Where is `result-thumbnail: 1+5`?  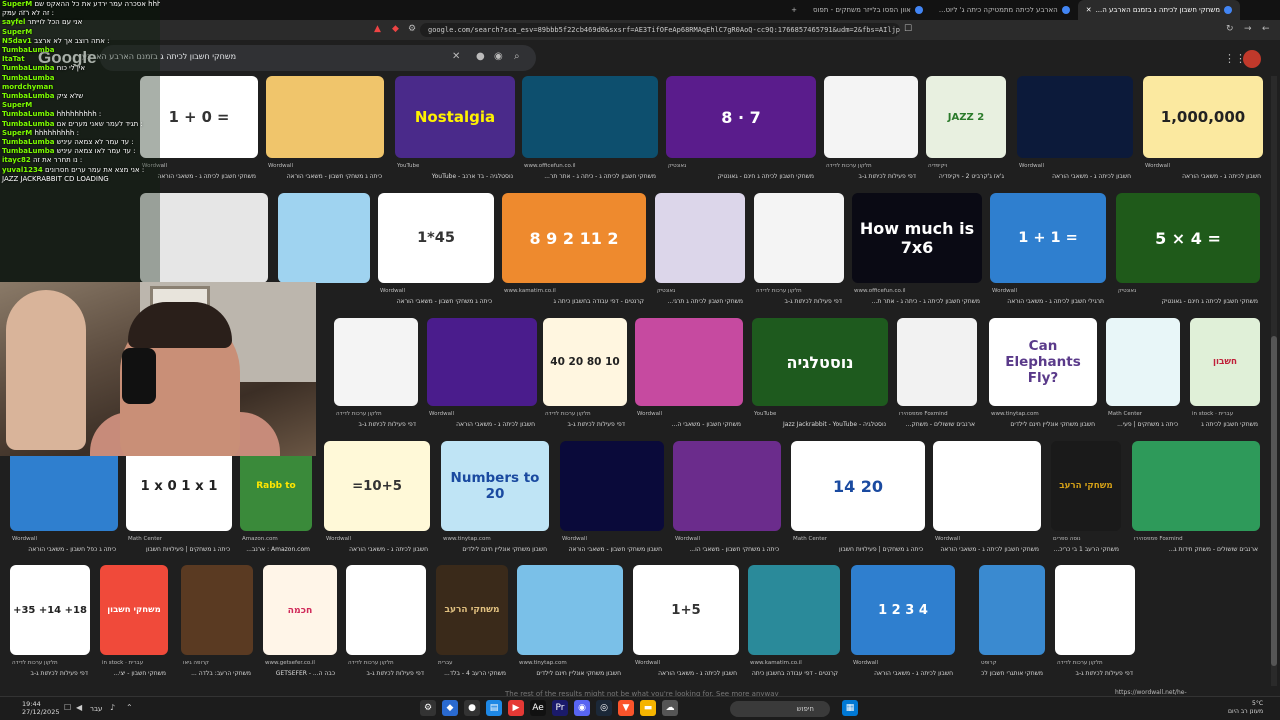 result-thumbnail: 1+5 is located at coordinates (686, 610).